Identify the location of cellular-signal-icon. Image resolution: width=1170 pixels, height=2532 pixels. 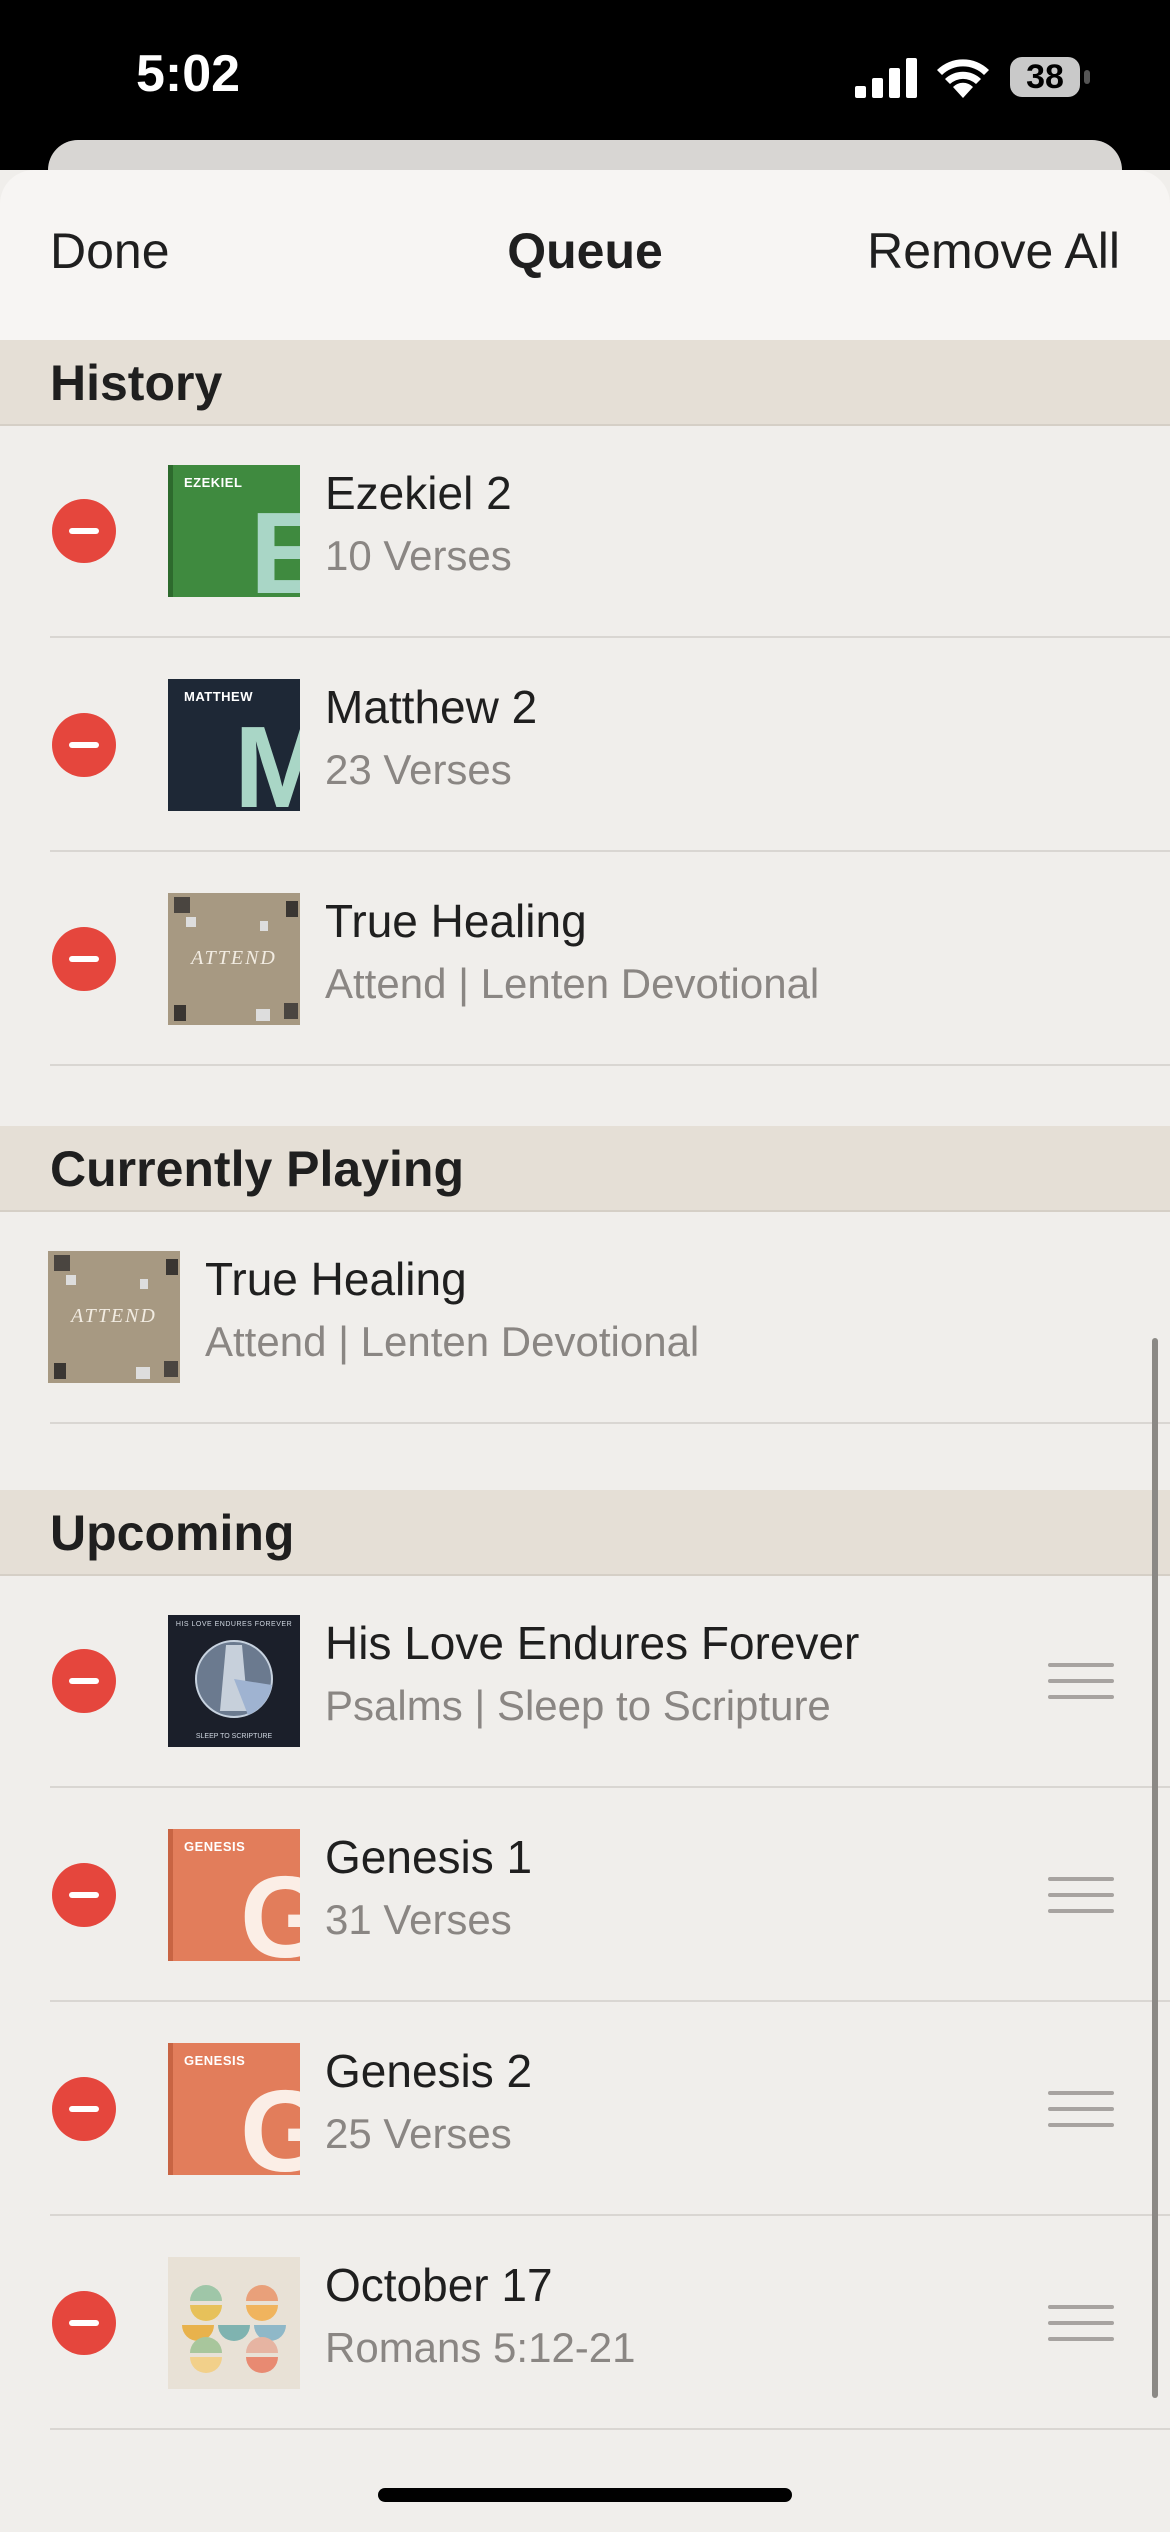
(886, 78).